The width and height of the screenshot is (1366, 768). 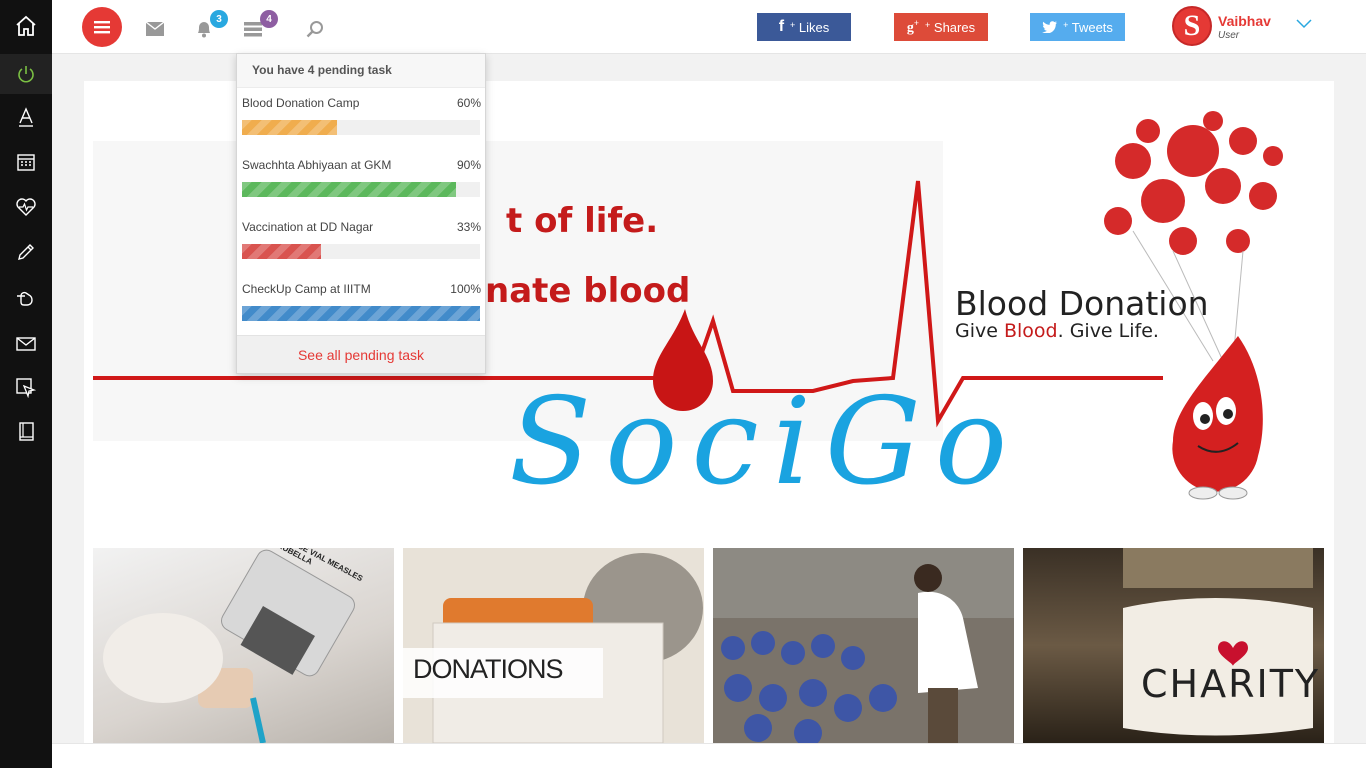 I want to click on notifications-badge: 3, so click(x=219, y=19).